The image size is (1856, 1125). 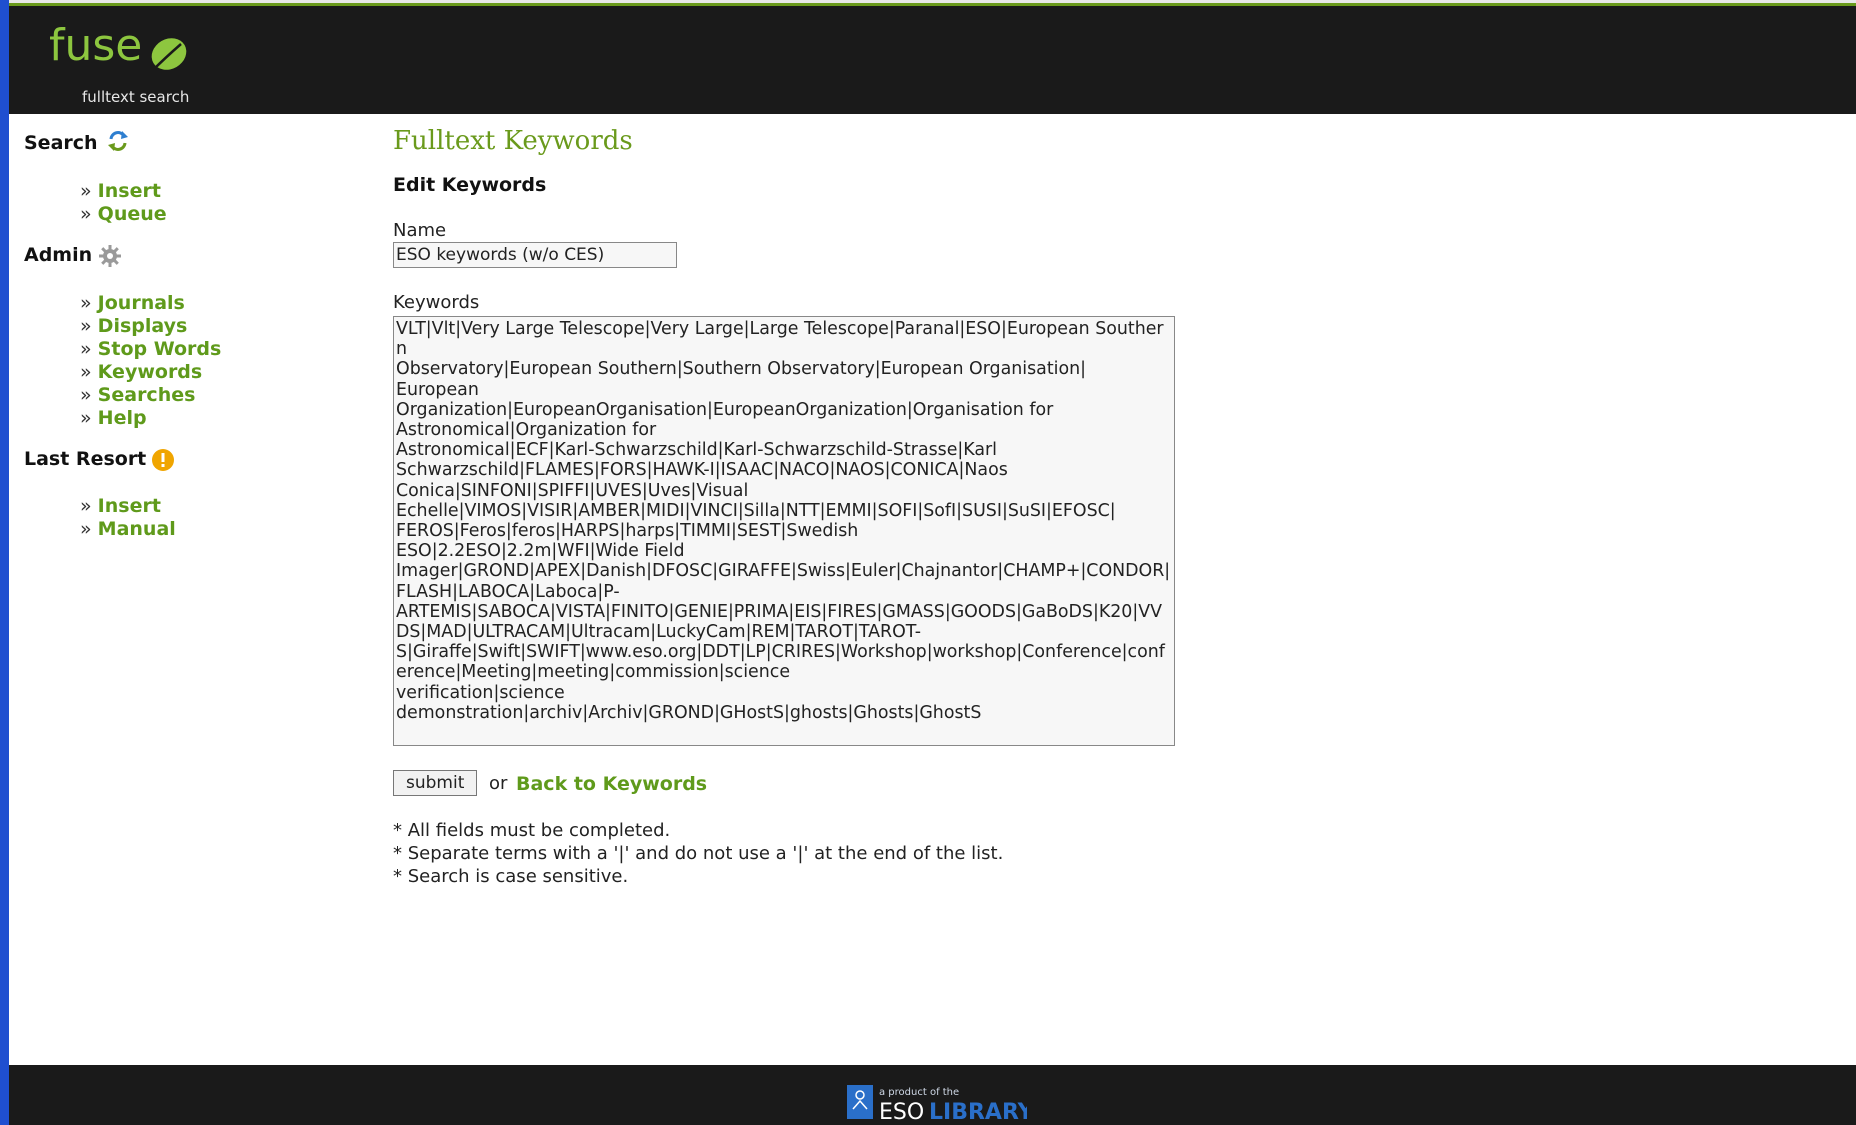 What do you see at coordinates (470, 185) in the screenshot?
I see `section-subtitle: Edit Keywords` at bounding box center [470, 185].